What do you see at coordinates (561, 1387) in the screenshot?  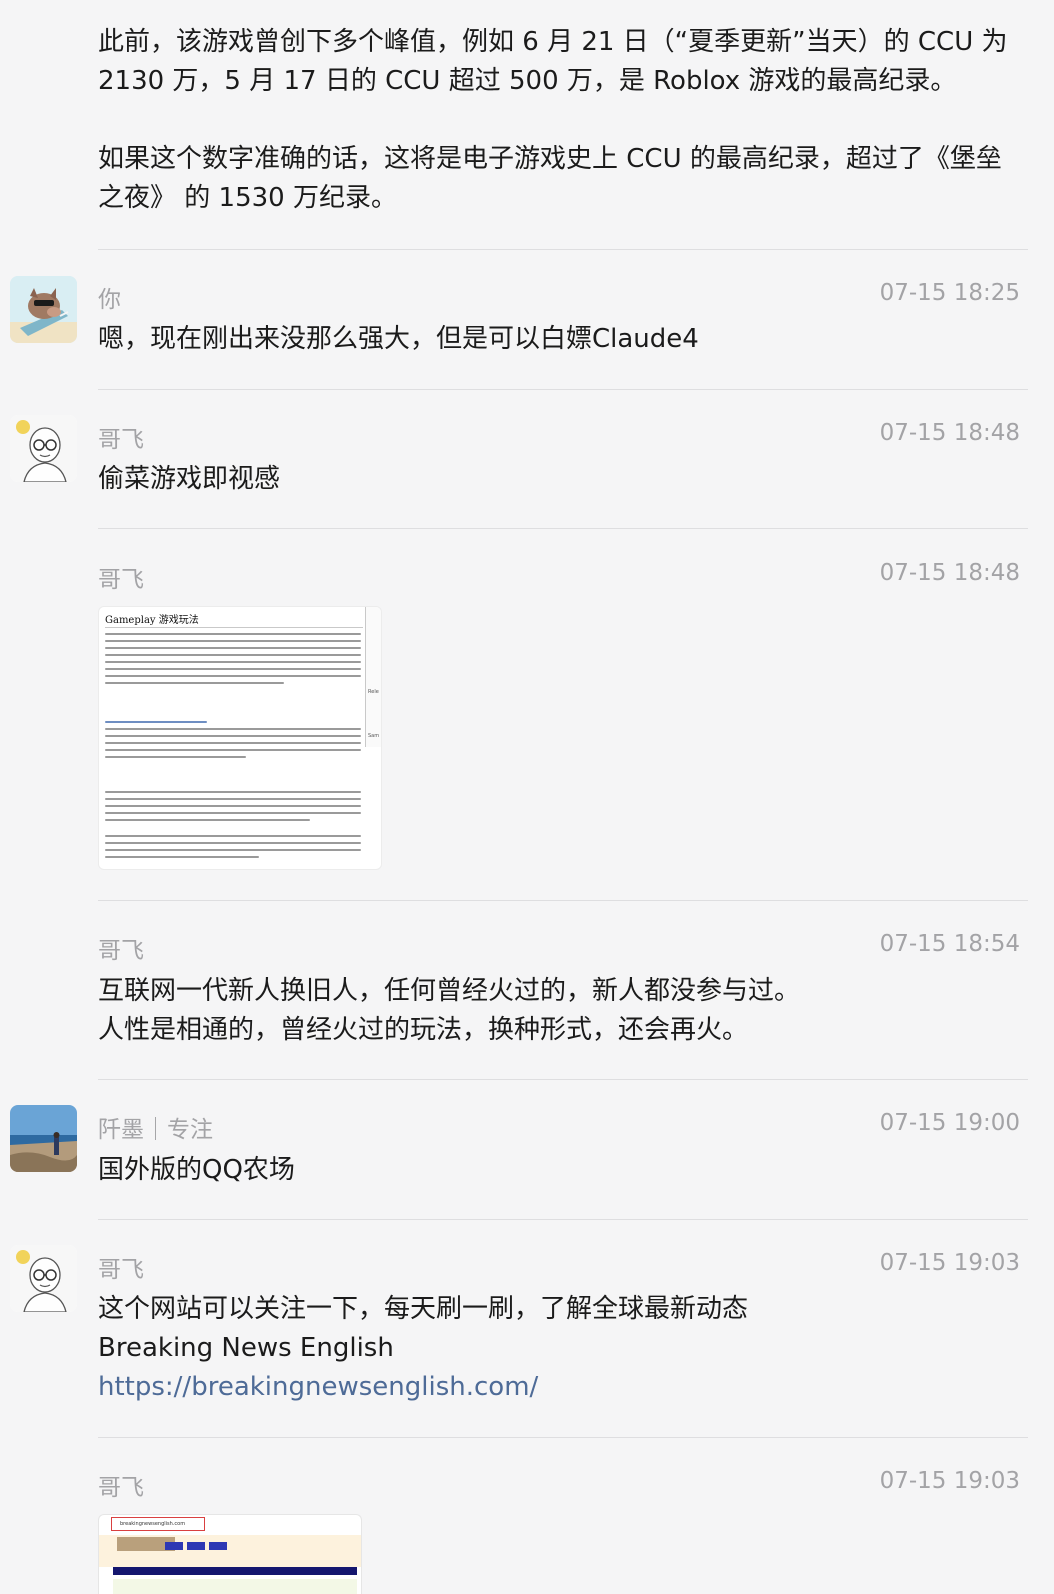 I see `message-link: https://breakingnewsenglish.com/` at bounding box center [561, 1387].